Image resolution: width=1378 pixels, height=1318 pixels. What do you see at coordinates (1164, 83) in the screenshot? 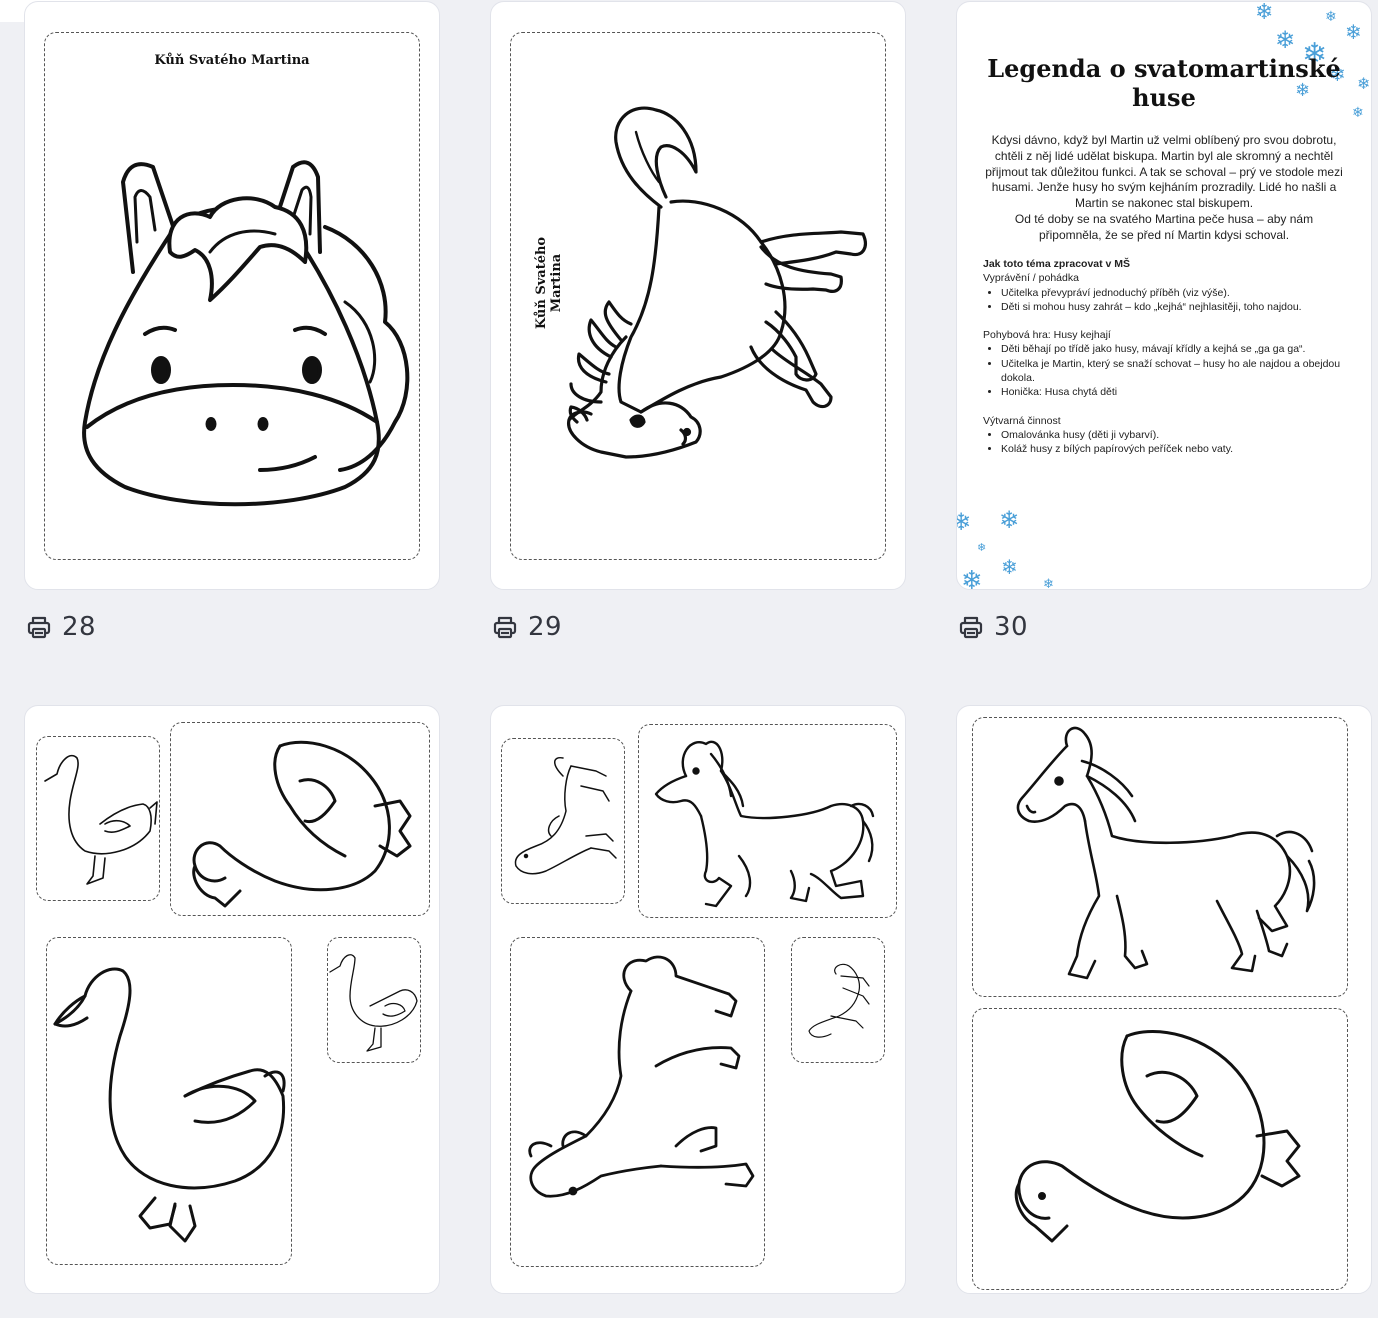
I see `page-title: Legenda o svatomartinské huse` at bounding box center [1164, 83].